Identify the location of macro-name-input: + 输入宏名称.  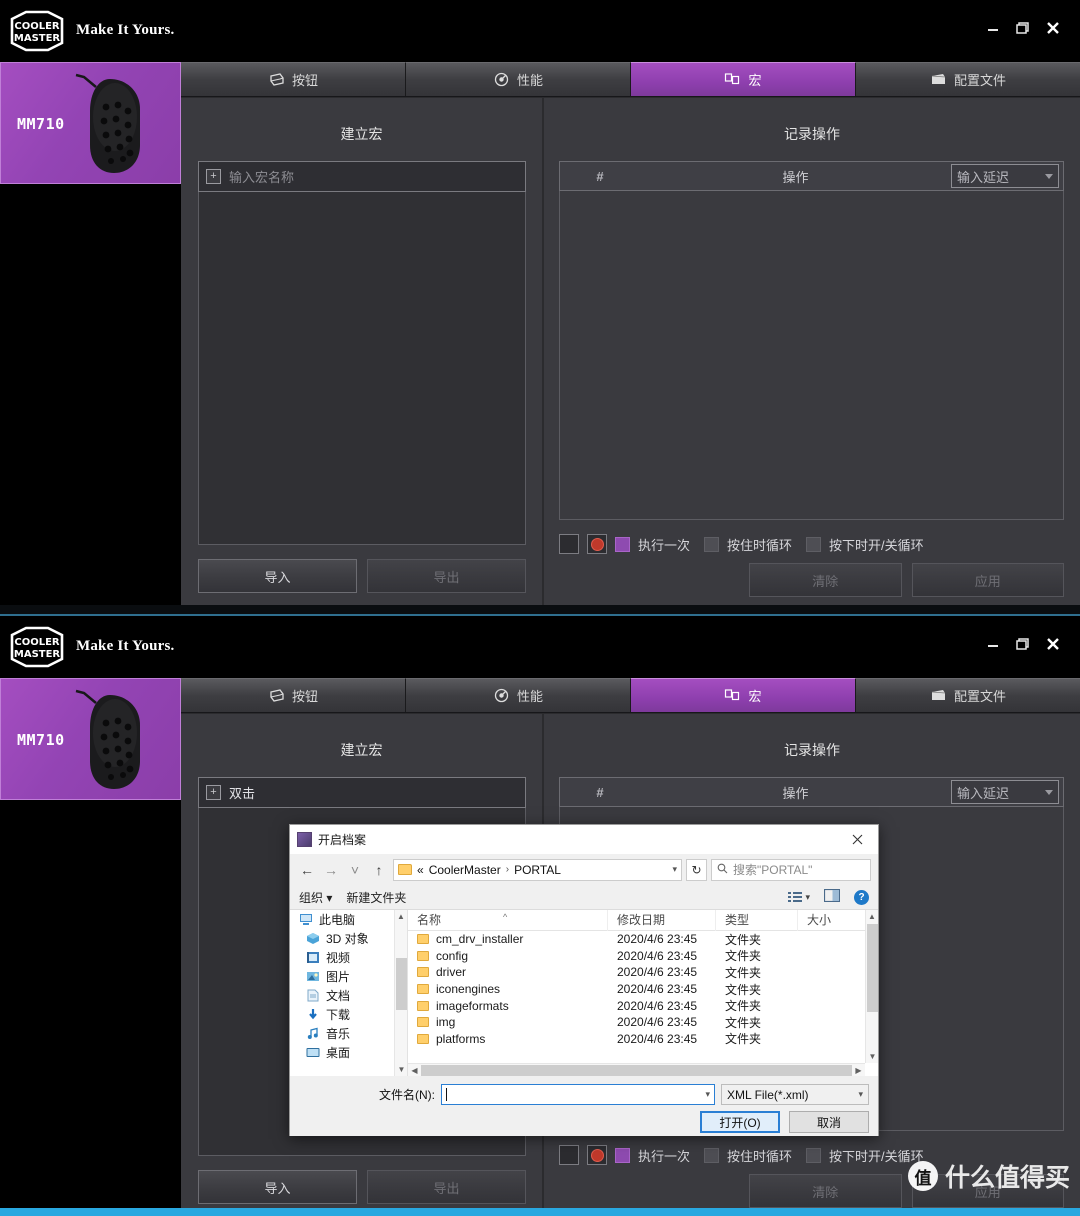
(362, 176).